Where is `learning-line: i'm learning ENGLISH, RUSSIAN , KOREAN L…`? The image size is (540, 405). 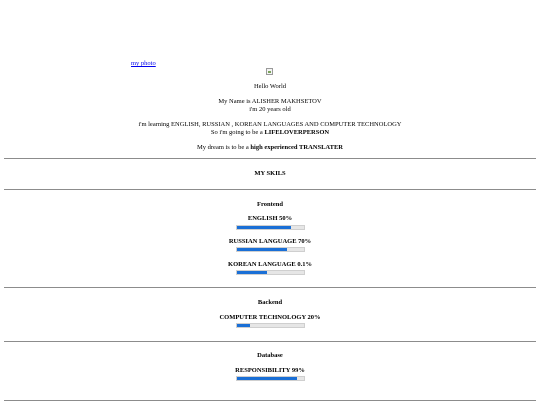
learning-line: i'm learning ENGLISH, RUSSIAN , KOREAN L… is located at coordinates (270, 124).